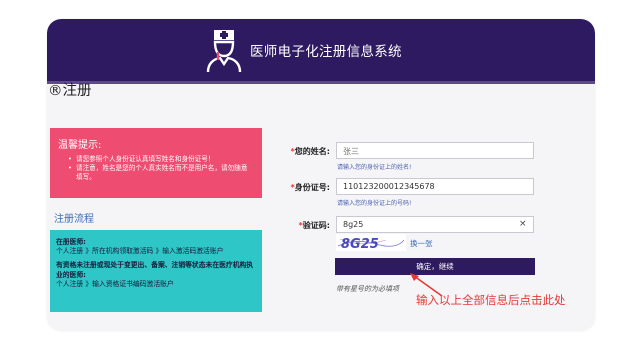 This screenshot has width=641, height=339. I want to click on refresh-captcha-link: 换一张, so click(421, 243).